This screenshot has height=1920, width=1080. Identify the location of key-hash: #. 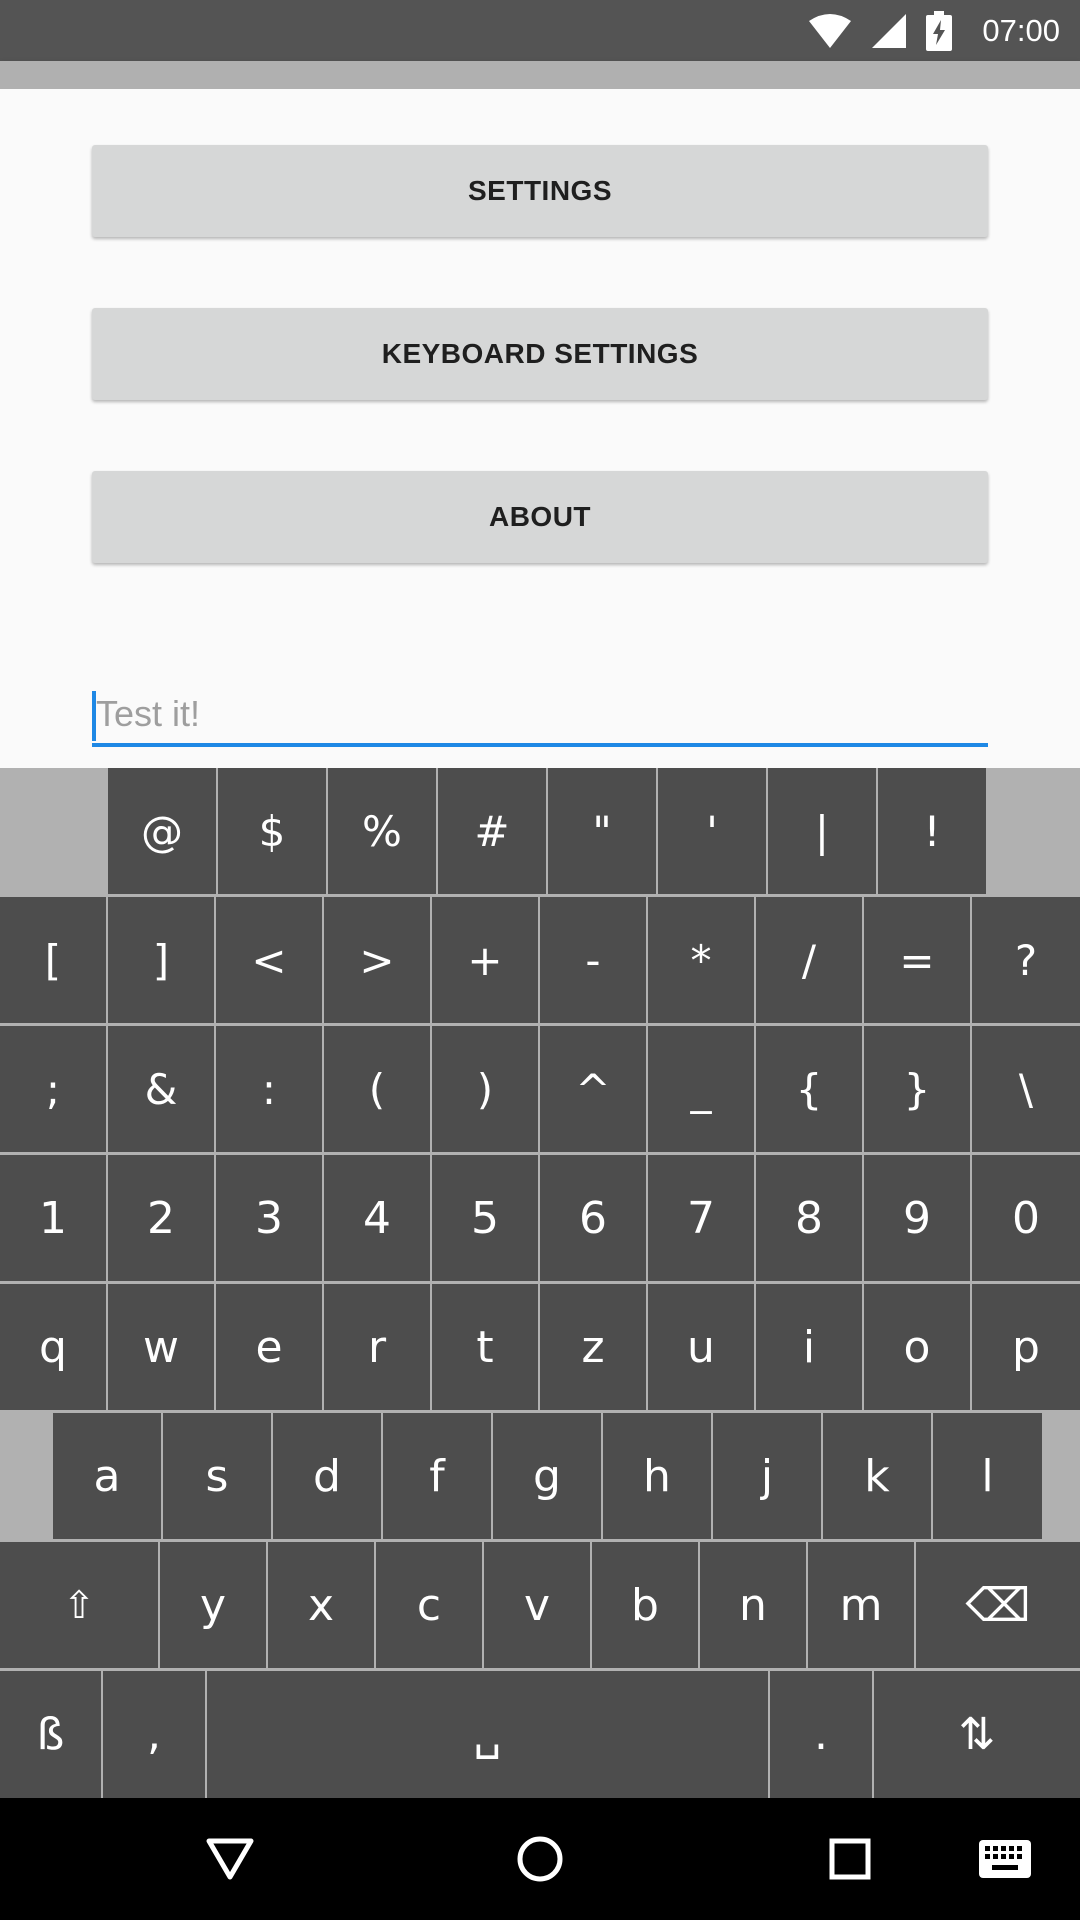
(493, 831).